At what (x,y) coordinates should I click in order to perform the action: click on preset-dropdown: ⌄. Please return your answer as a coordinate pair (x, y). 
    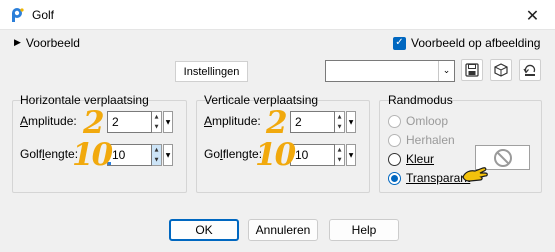
    Looking at the image, I should click on (390, 71).